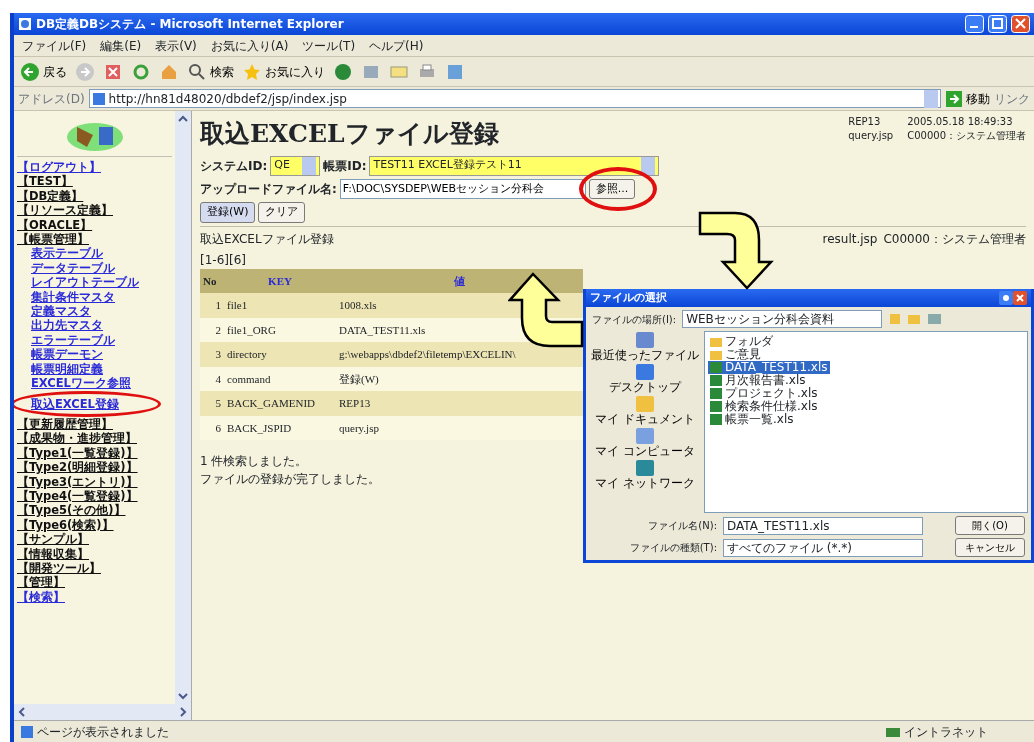  What do you see at coordinates (280, 427) in the screenshot?
I see `table-cell: BACK_JSPID` at bounding box center [280, 427].